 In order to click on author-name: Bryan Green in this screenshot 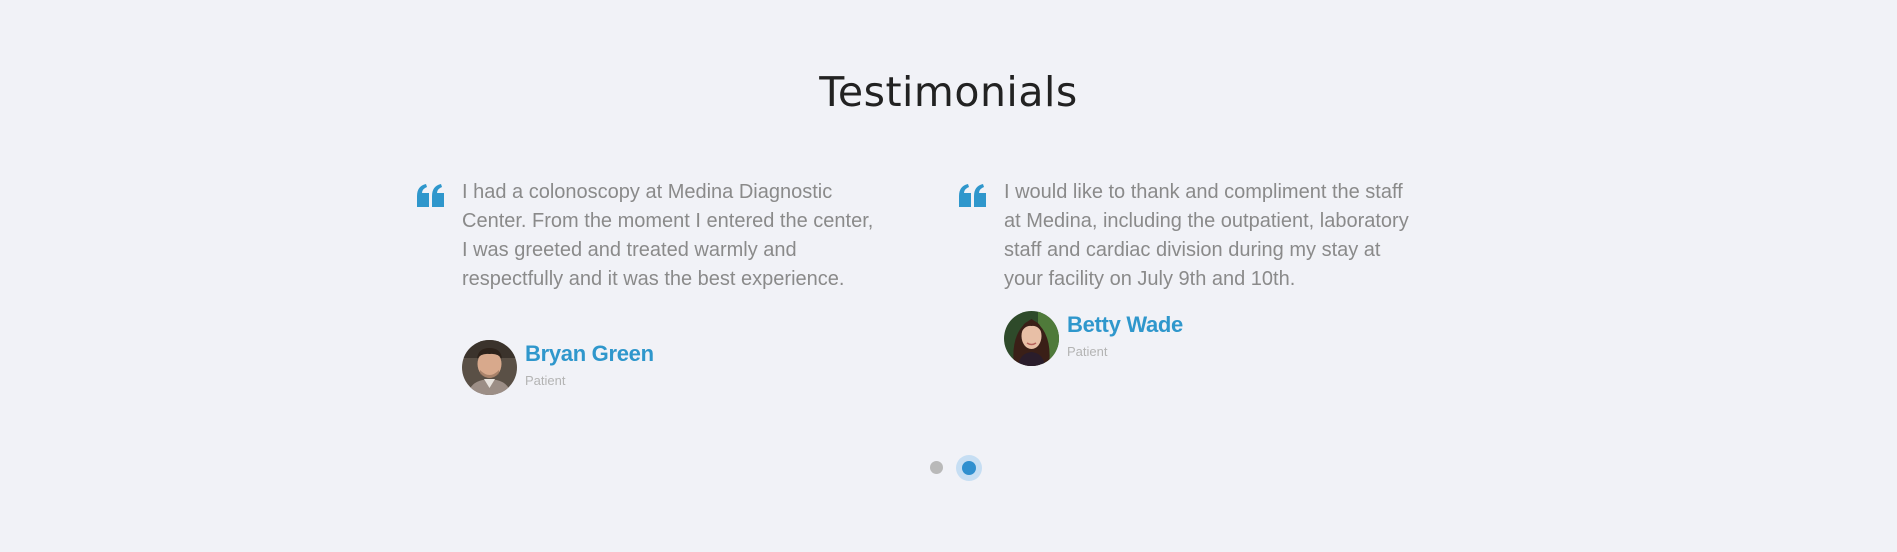, I will do `click(589, 353)`.